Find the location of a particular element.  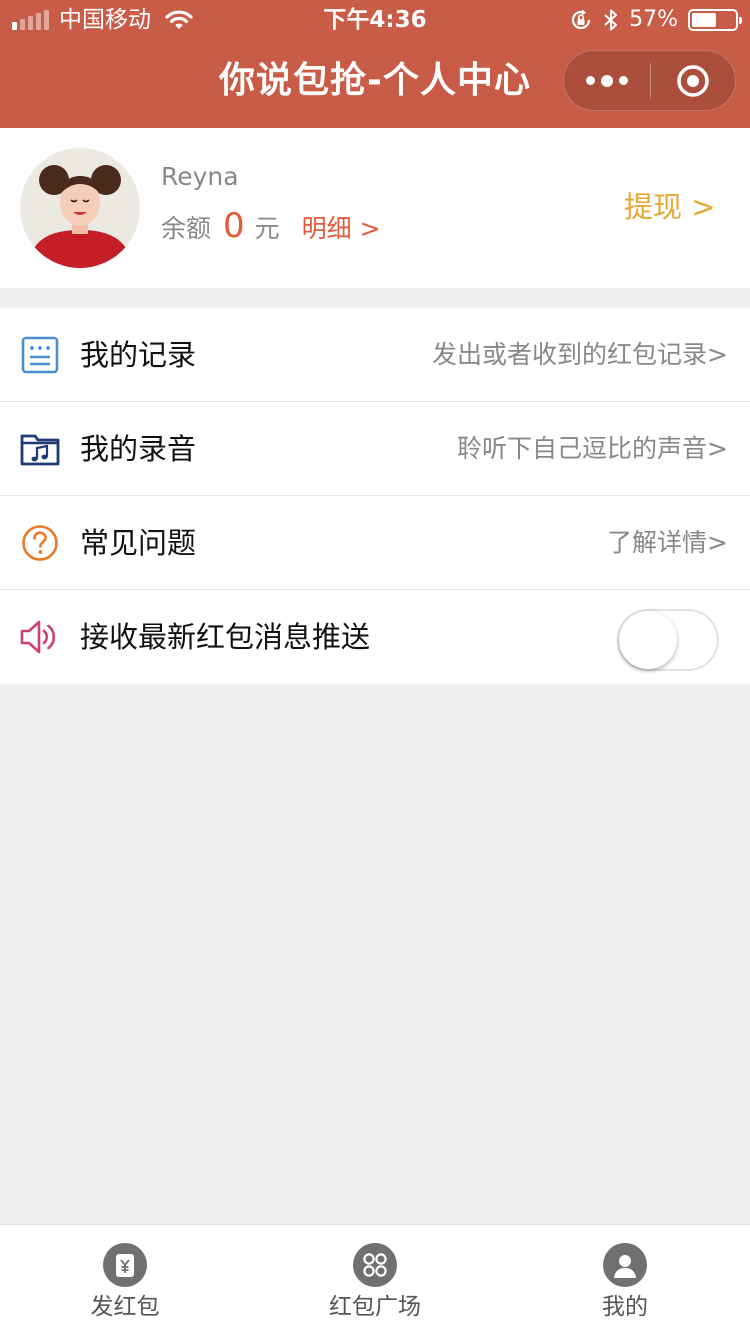

speaker-icon is located at coordinates (40, 637).